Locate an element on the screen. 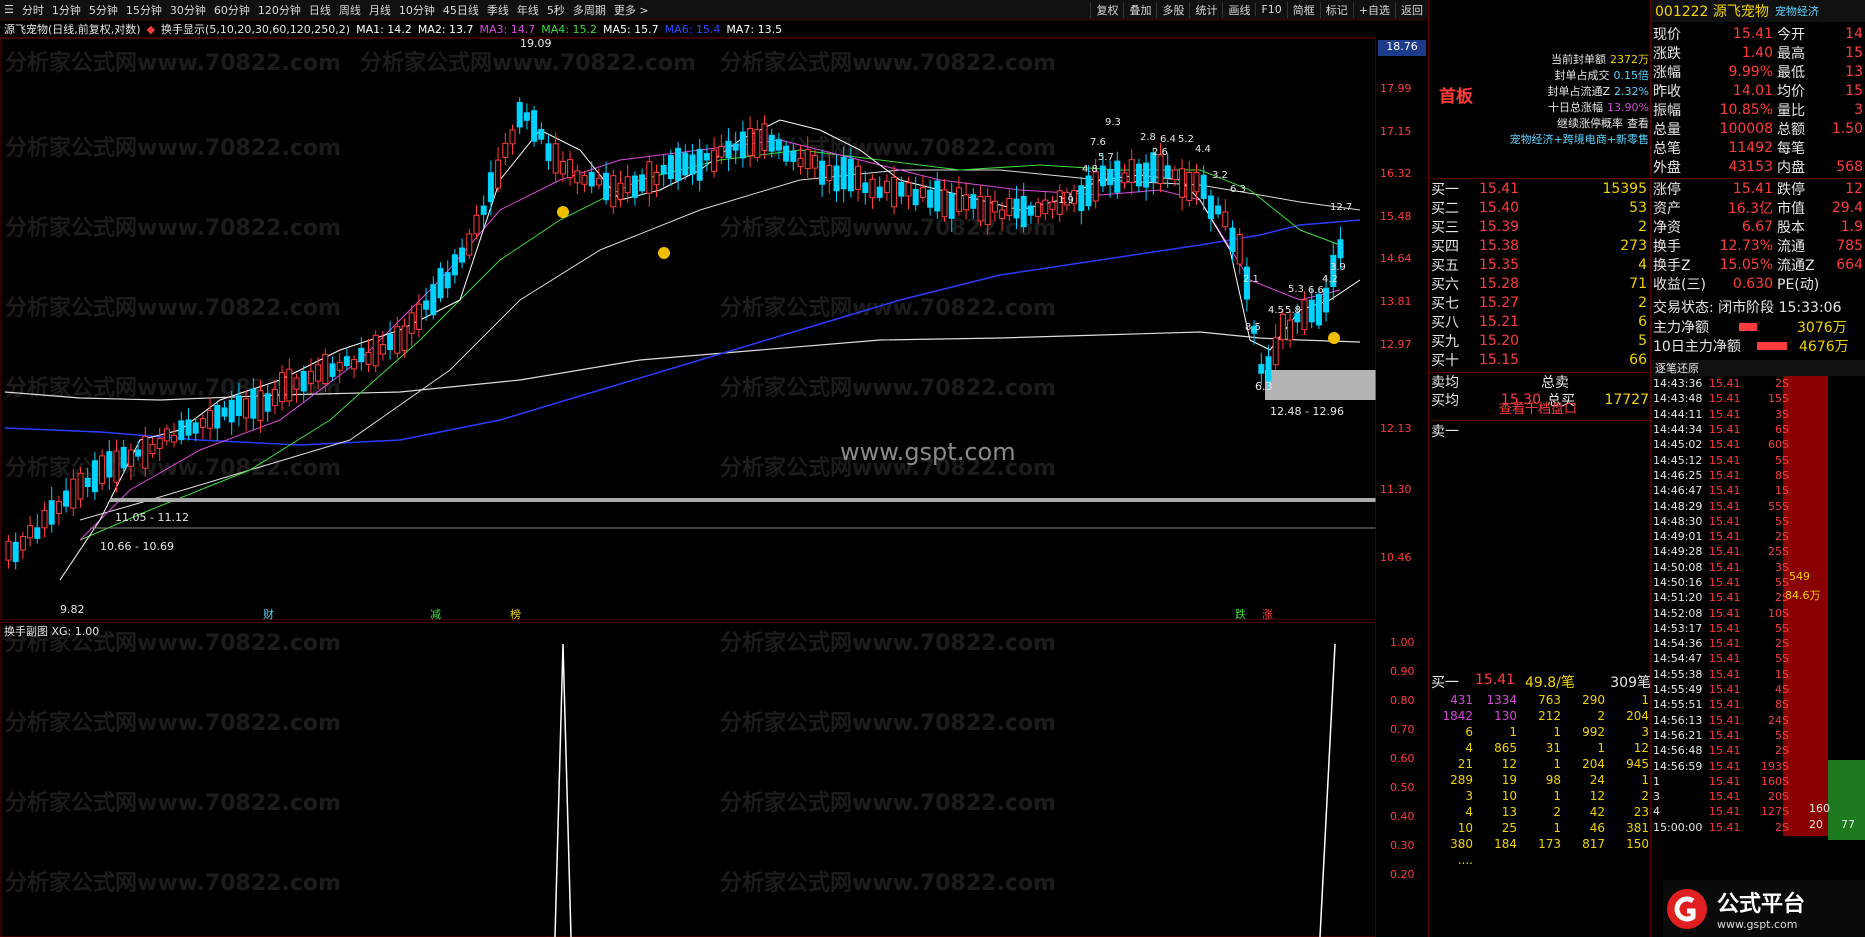  period-60min: 60分钟 is located at coordinates (232, 10).